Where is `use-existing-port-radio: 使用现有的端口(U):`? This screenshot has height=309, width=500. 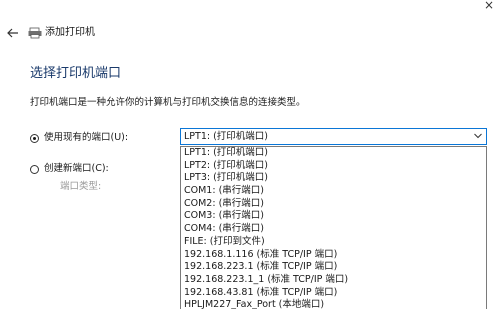 use-existing-port-radio: 使用现有的端口(U): is located at coordinates (79, 138).